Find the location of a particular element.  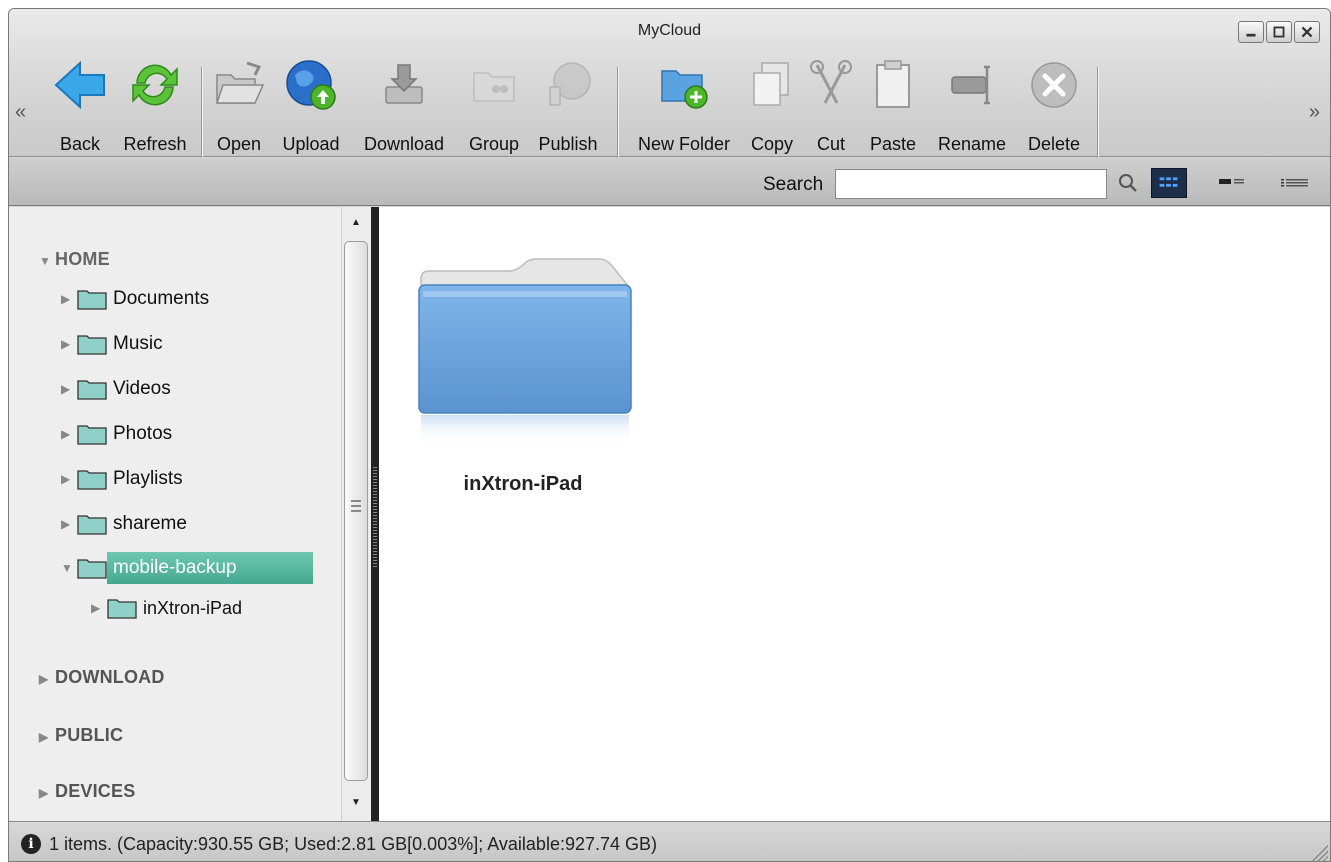

back-arrow-icon is located at coordinates (79, 85).